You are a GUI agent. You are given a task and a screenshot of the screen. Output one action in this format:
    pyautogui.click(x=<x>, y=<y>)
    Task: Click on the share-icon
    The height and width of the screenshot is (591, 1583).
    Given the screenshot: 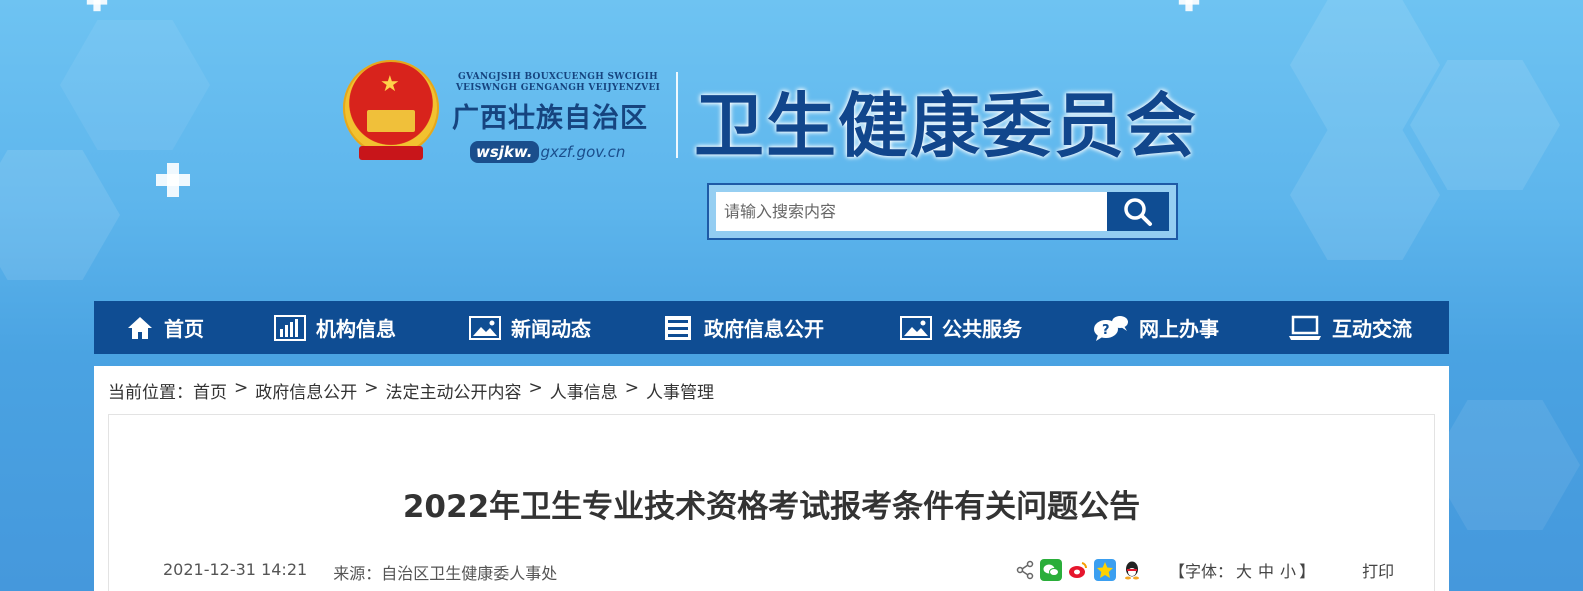 What is the action you would take?
    pyautogui.click(x=1025, y=570)
    